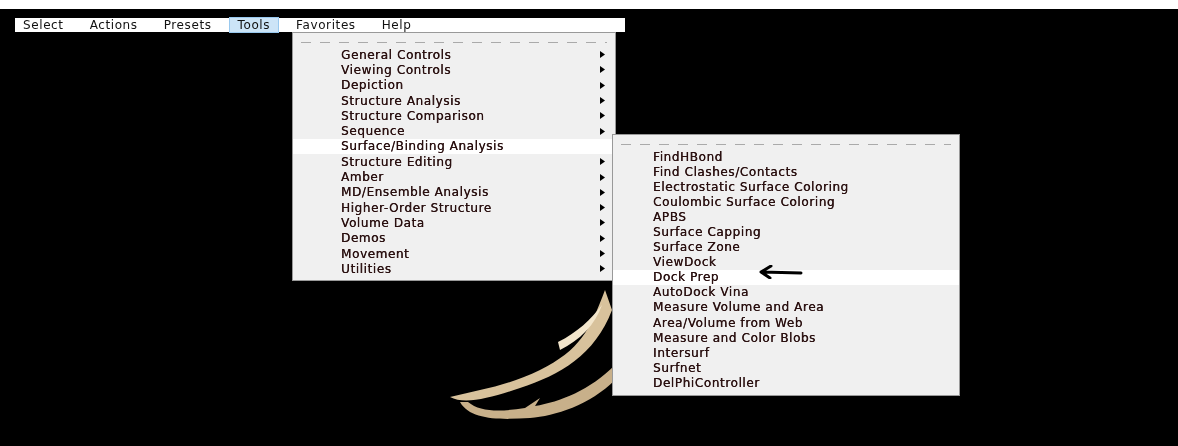 The image size is (1178, 446). What do you see at coordinates (786, 323) in the screenshot?
I see `menu-item: Area/Volume from Web` at bounding box center [786, 323].